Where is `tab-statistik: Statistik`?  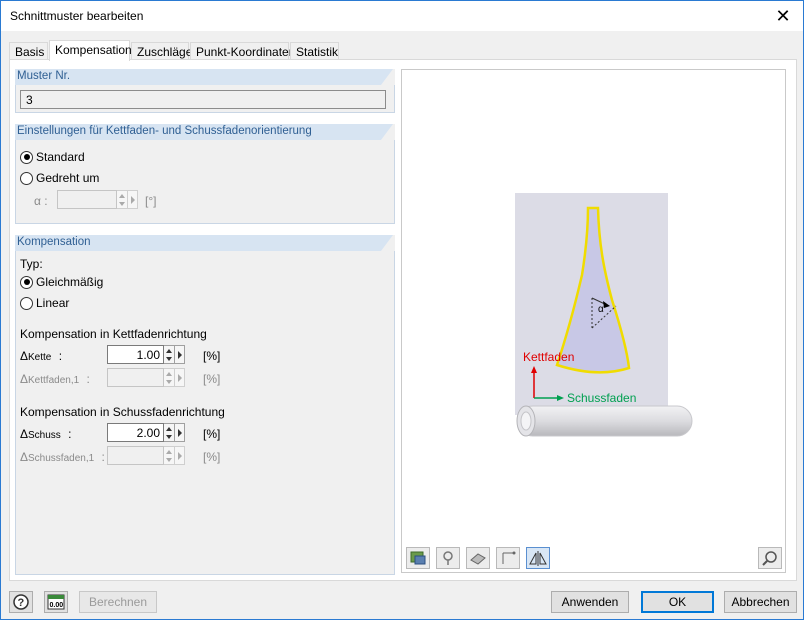
tab-statistik: Statistik is located at coordinates (314, 51).